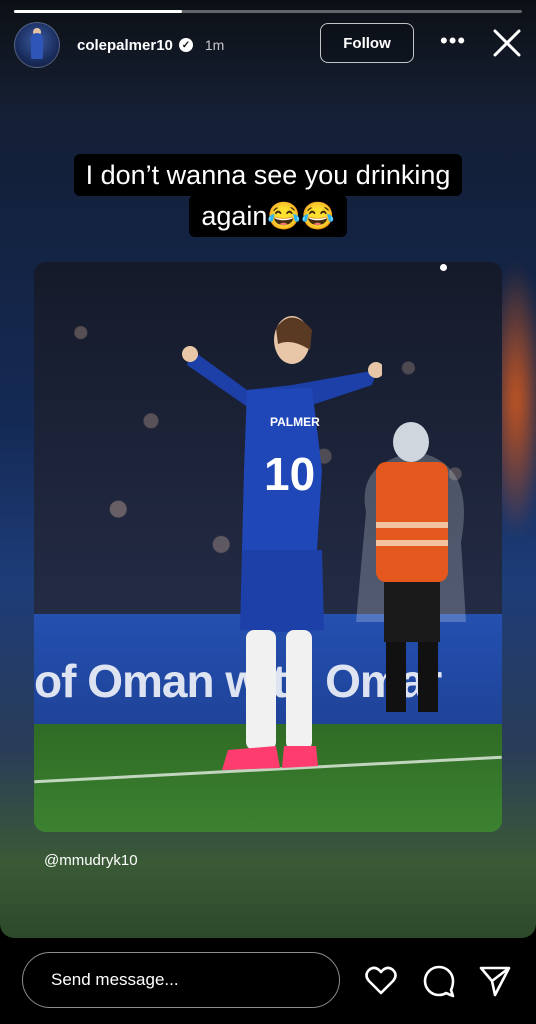  Describe the element at coordinates (289, 474) in the screenshot. I see `shirt-number: 10` at that location.